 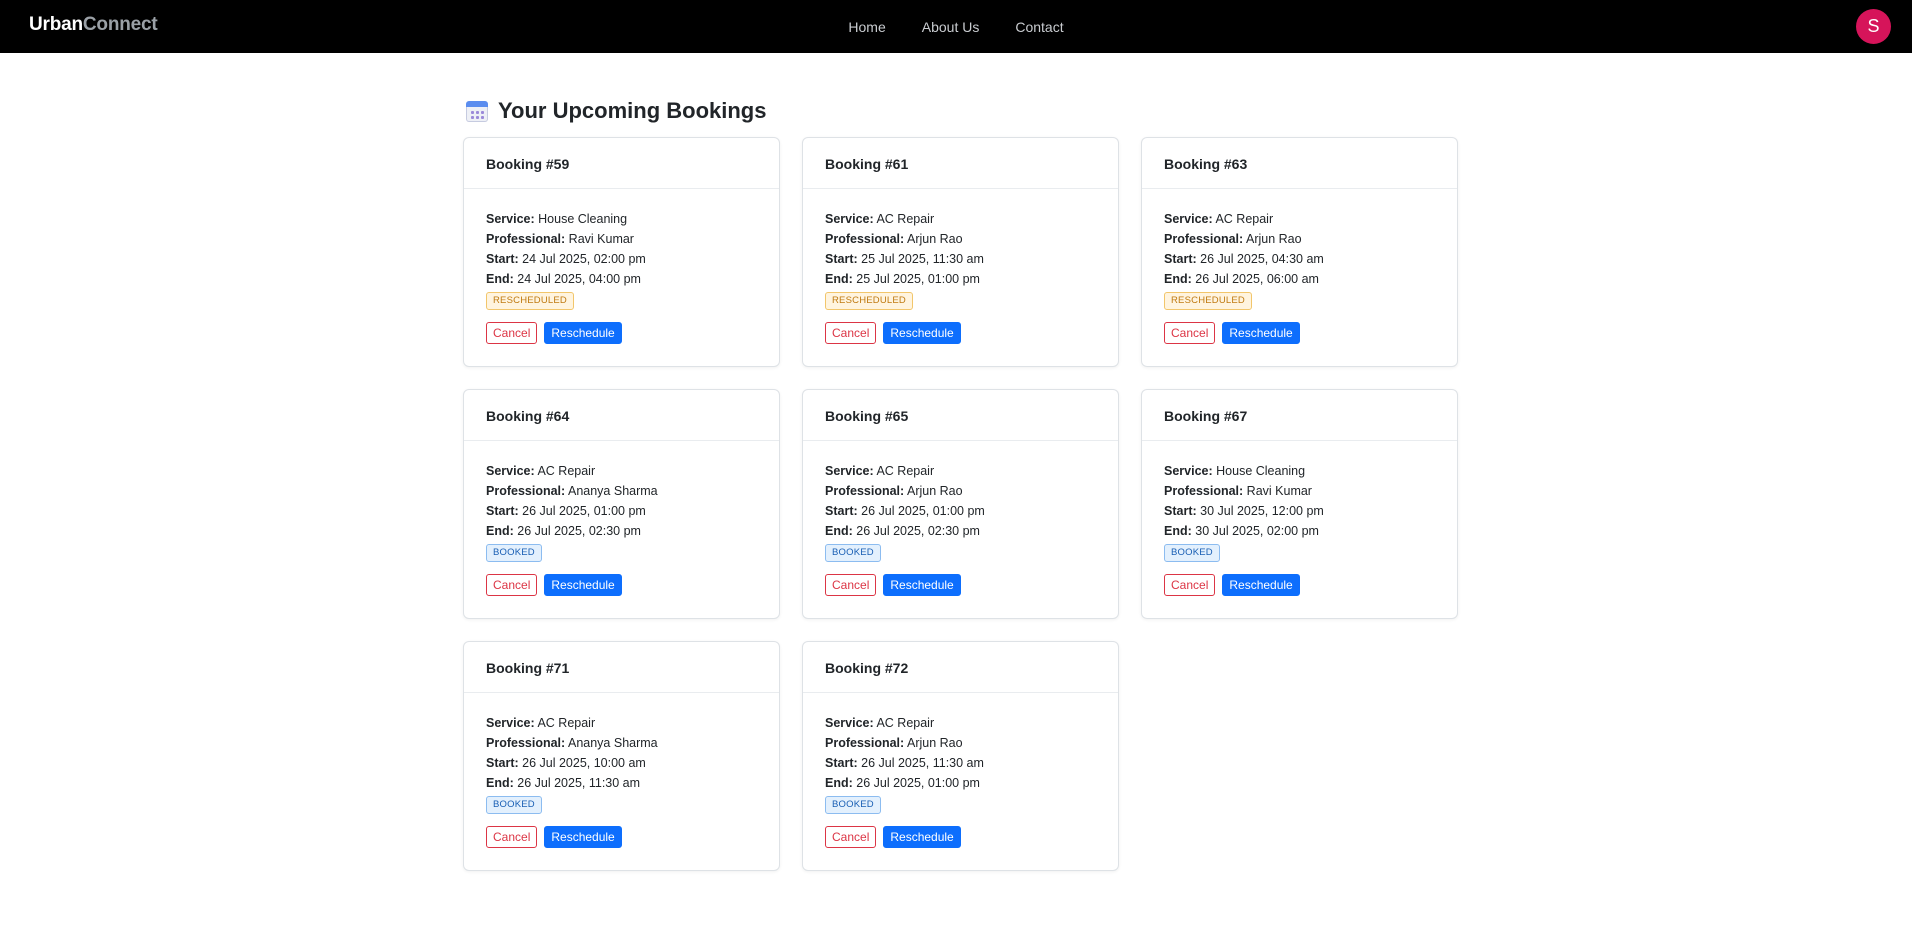 I want to click on end-value: 26 Jul 2025, 11:30 am, so click(x=579, y=783).